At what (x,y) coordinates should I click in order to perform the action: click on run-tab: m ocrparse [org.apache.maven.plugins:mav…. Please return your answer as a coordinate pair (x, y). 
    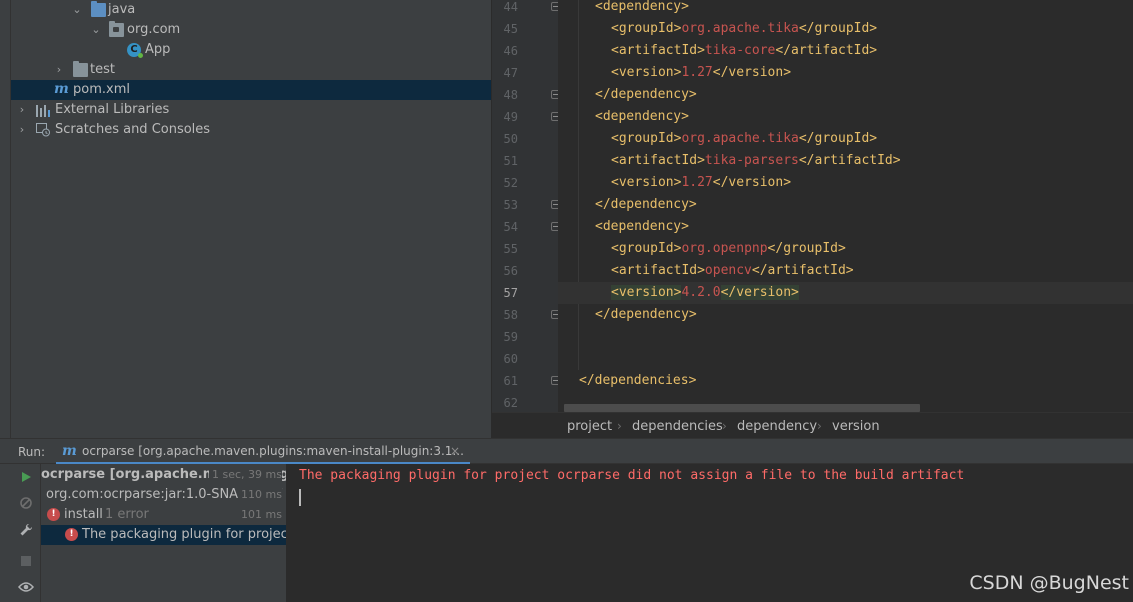
    Looking at the image, I should click on (263, 452).